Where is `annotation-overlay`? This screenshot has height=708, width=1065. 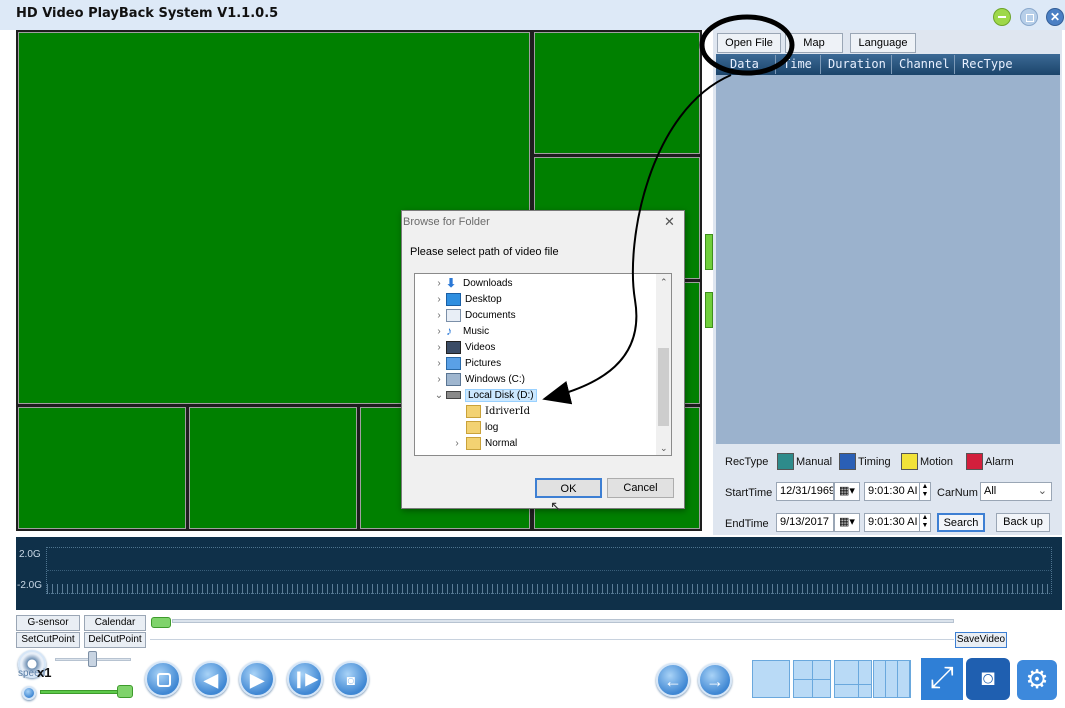
annotation-overlay is located at coordinates (668, 209).